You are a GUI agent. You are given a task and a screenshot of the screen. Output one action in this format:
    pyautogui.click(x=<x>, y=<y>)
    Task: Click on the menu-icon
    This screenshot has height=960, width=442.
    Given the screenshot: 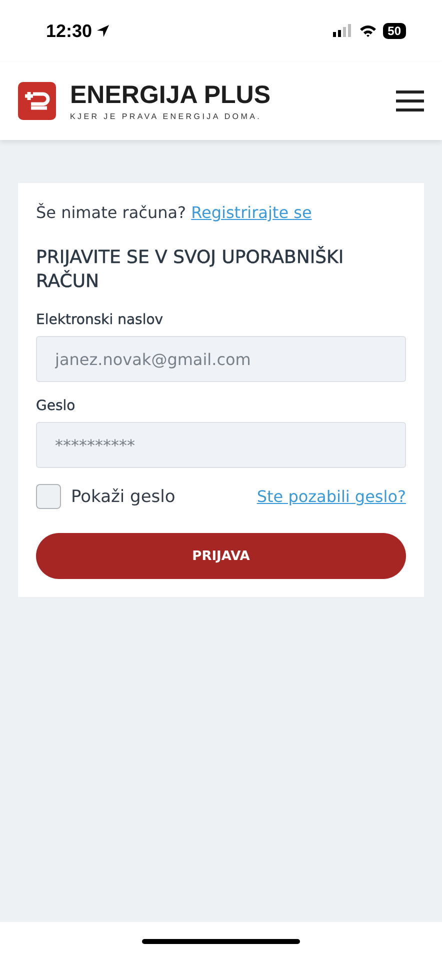 What is the action you would take?
    pyautogui.click(x=410, y=101)
    